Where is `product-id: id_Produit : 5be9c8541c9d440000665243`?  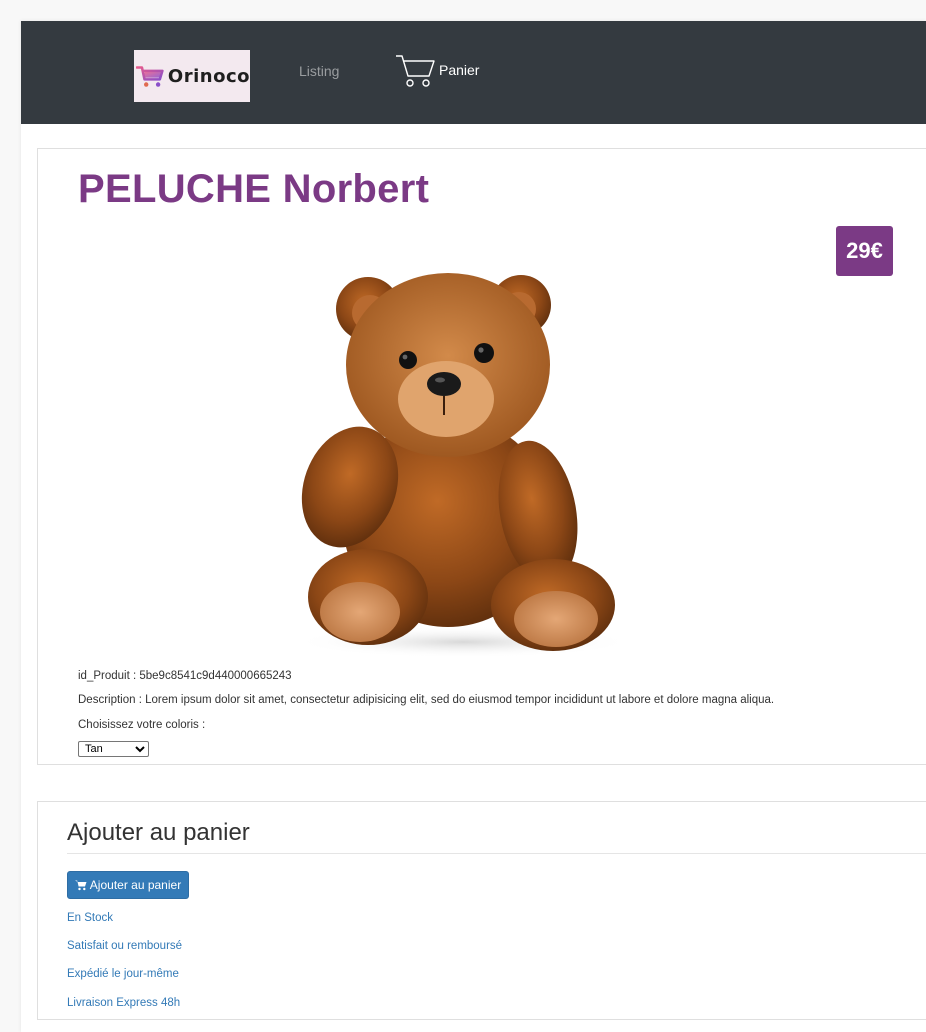
product-id: id_Produit : 5be9c8541c9d440000665243 is located at coordinates (185, 676).